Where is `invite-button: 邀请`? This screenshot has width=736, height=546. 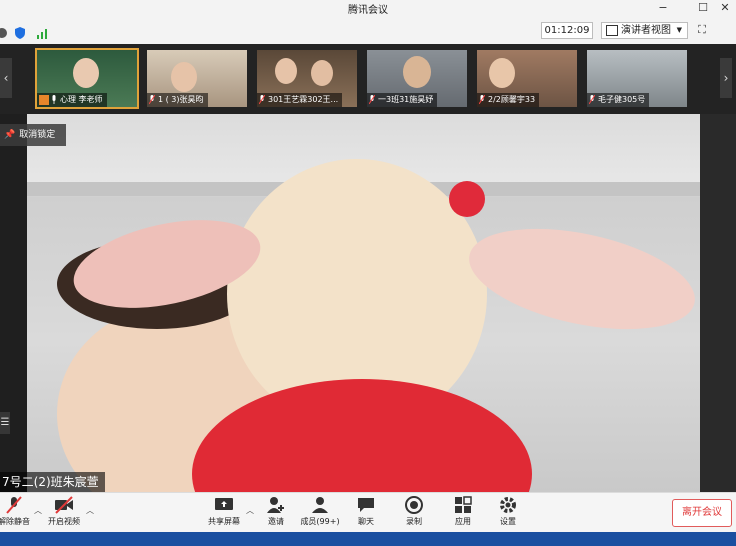
invite-button: 邀请 is located at coordinates (276, 514).